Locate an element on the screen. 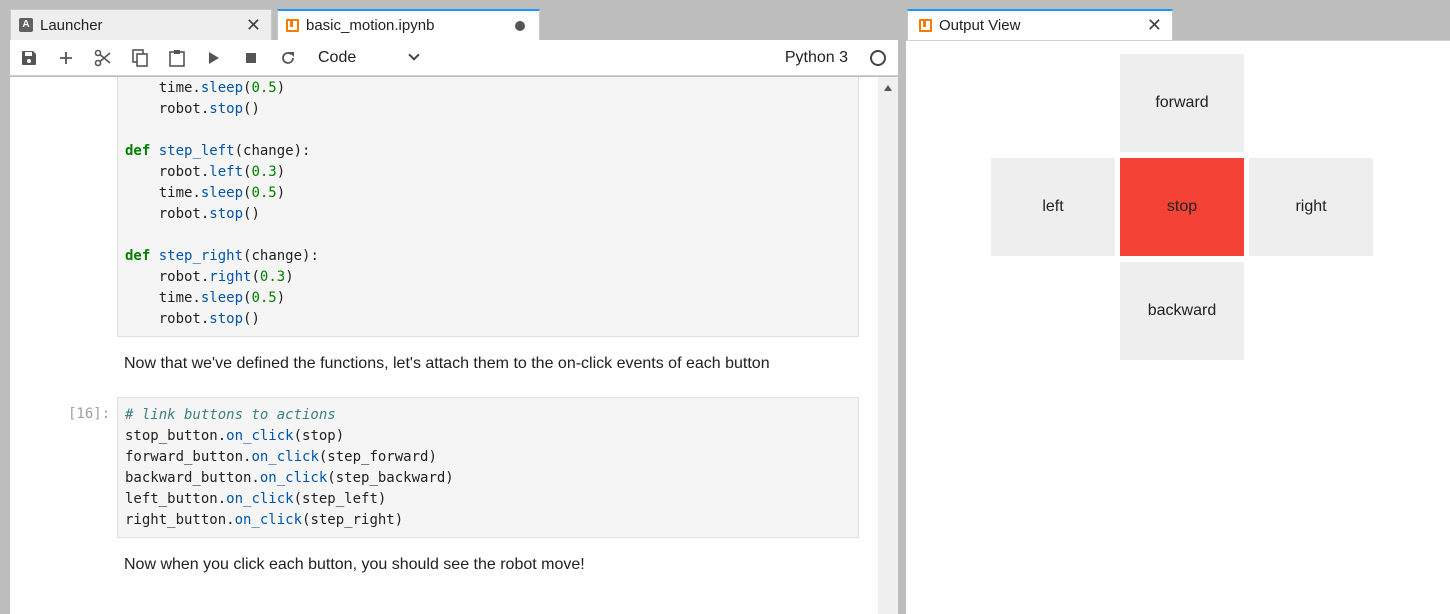 The width and height of the screenshot is (1450, 614). chevron-down-icon is located at coordinates (414, 55).